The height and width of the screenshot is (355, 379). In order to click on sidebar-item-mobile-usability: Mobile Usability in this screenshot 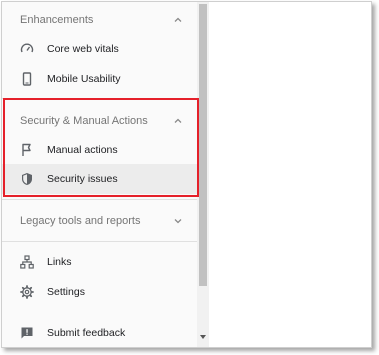, I will do `click(99, 79)`.